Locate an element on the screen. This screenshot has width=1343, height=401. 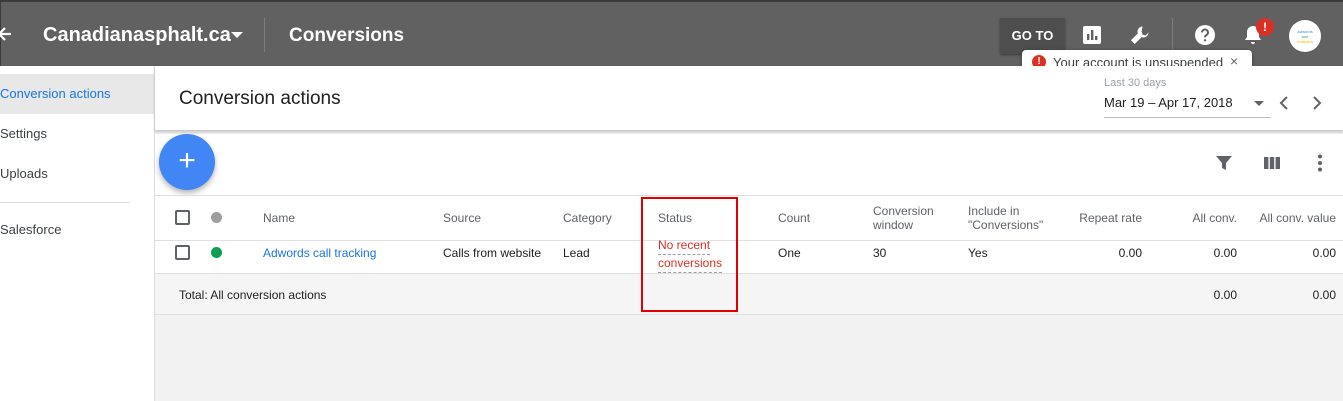
date-range-label: Last 30 days is located at coordinates (1135, 83).